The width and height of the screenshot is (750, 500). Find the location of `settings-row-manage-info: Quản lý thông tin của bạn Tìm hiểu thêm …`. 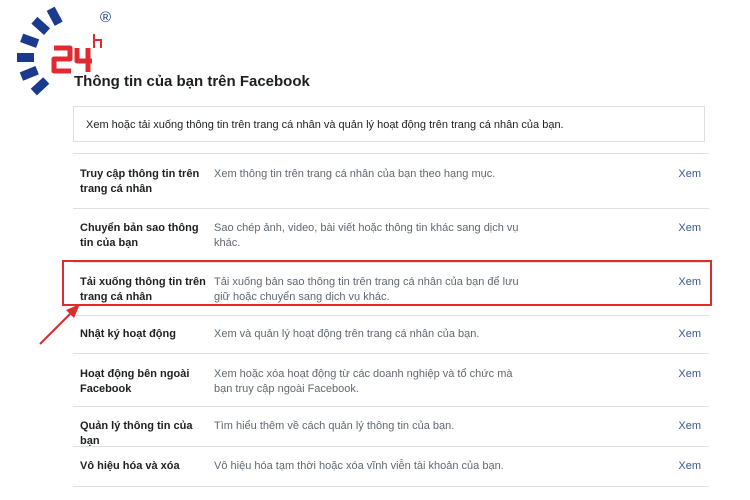

settings-row-manage-info: Quản lý thông tin của bạn Tìm hiểu thêm … is located at coordinates (391, 427).